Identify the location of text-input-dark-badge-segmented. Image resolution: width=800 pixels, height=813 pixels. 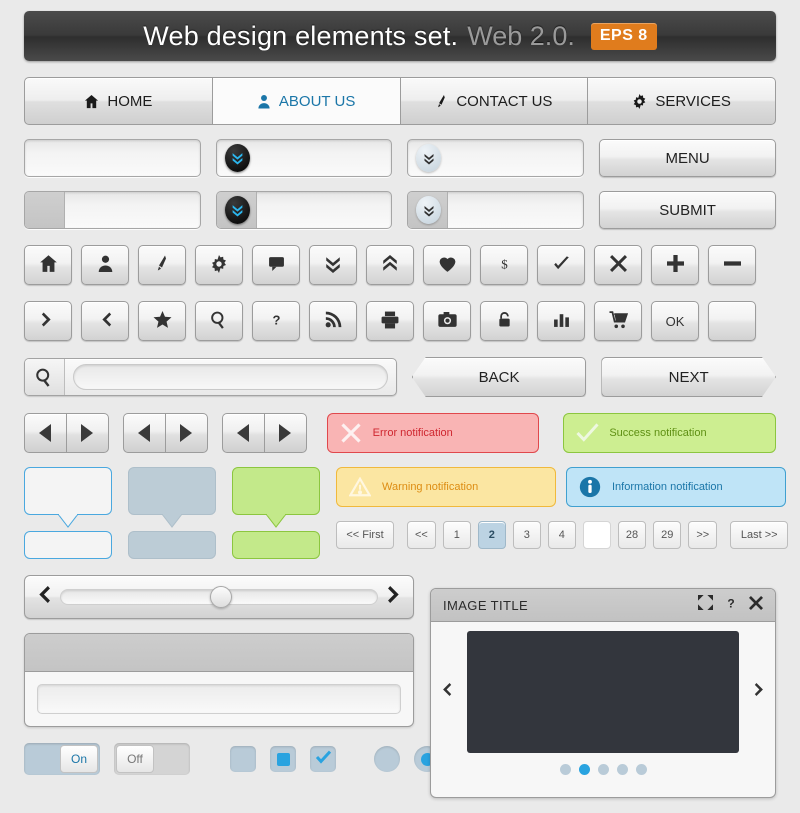
(304, 210).